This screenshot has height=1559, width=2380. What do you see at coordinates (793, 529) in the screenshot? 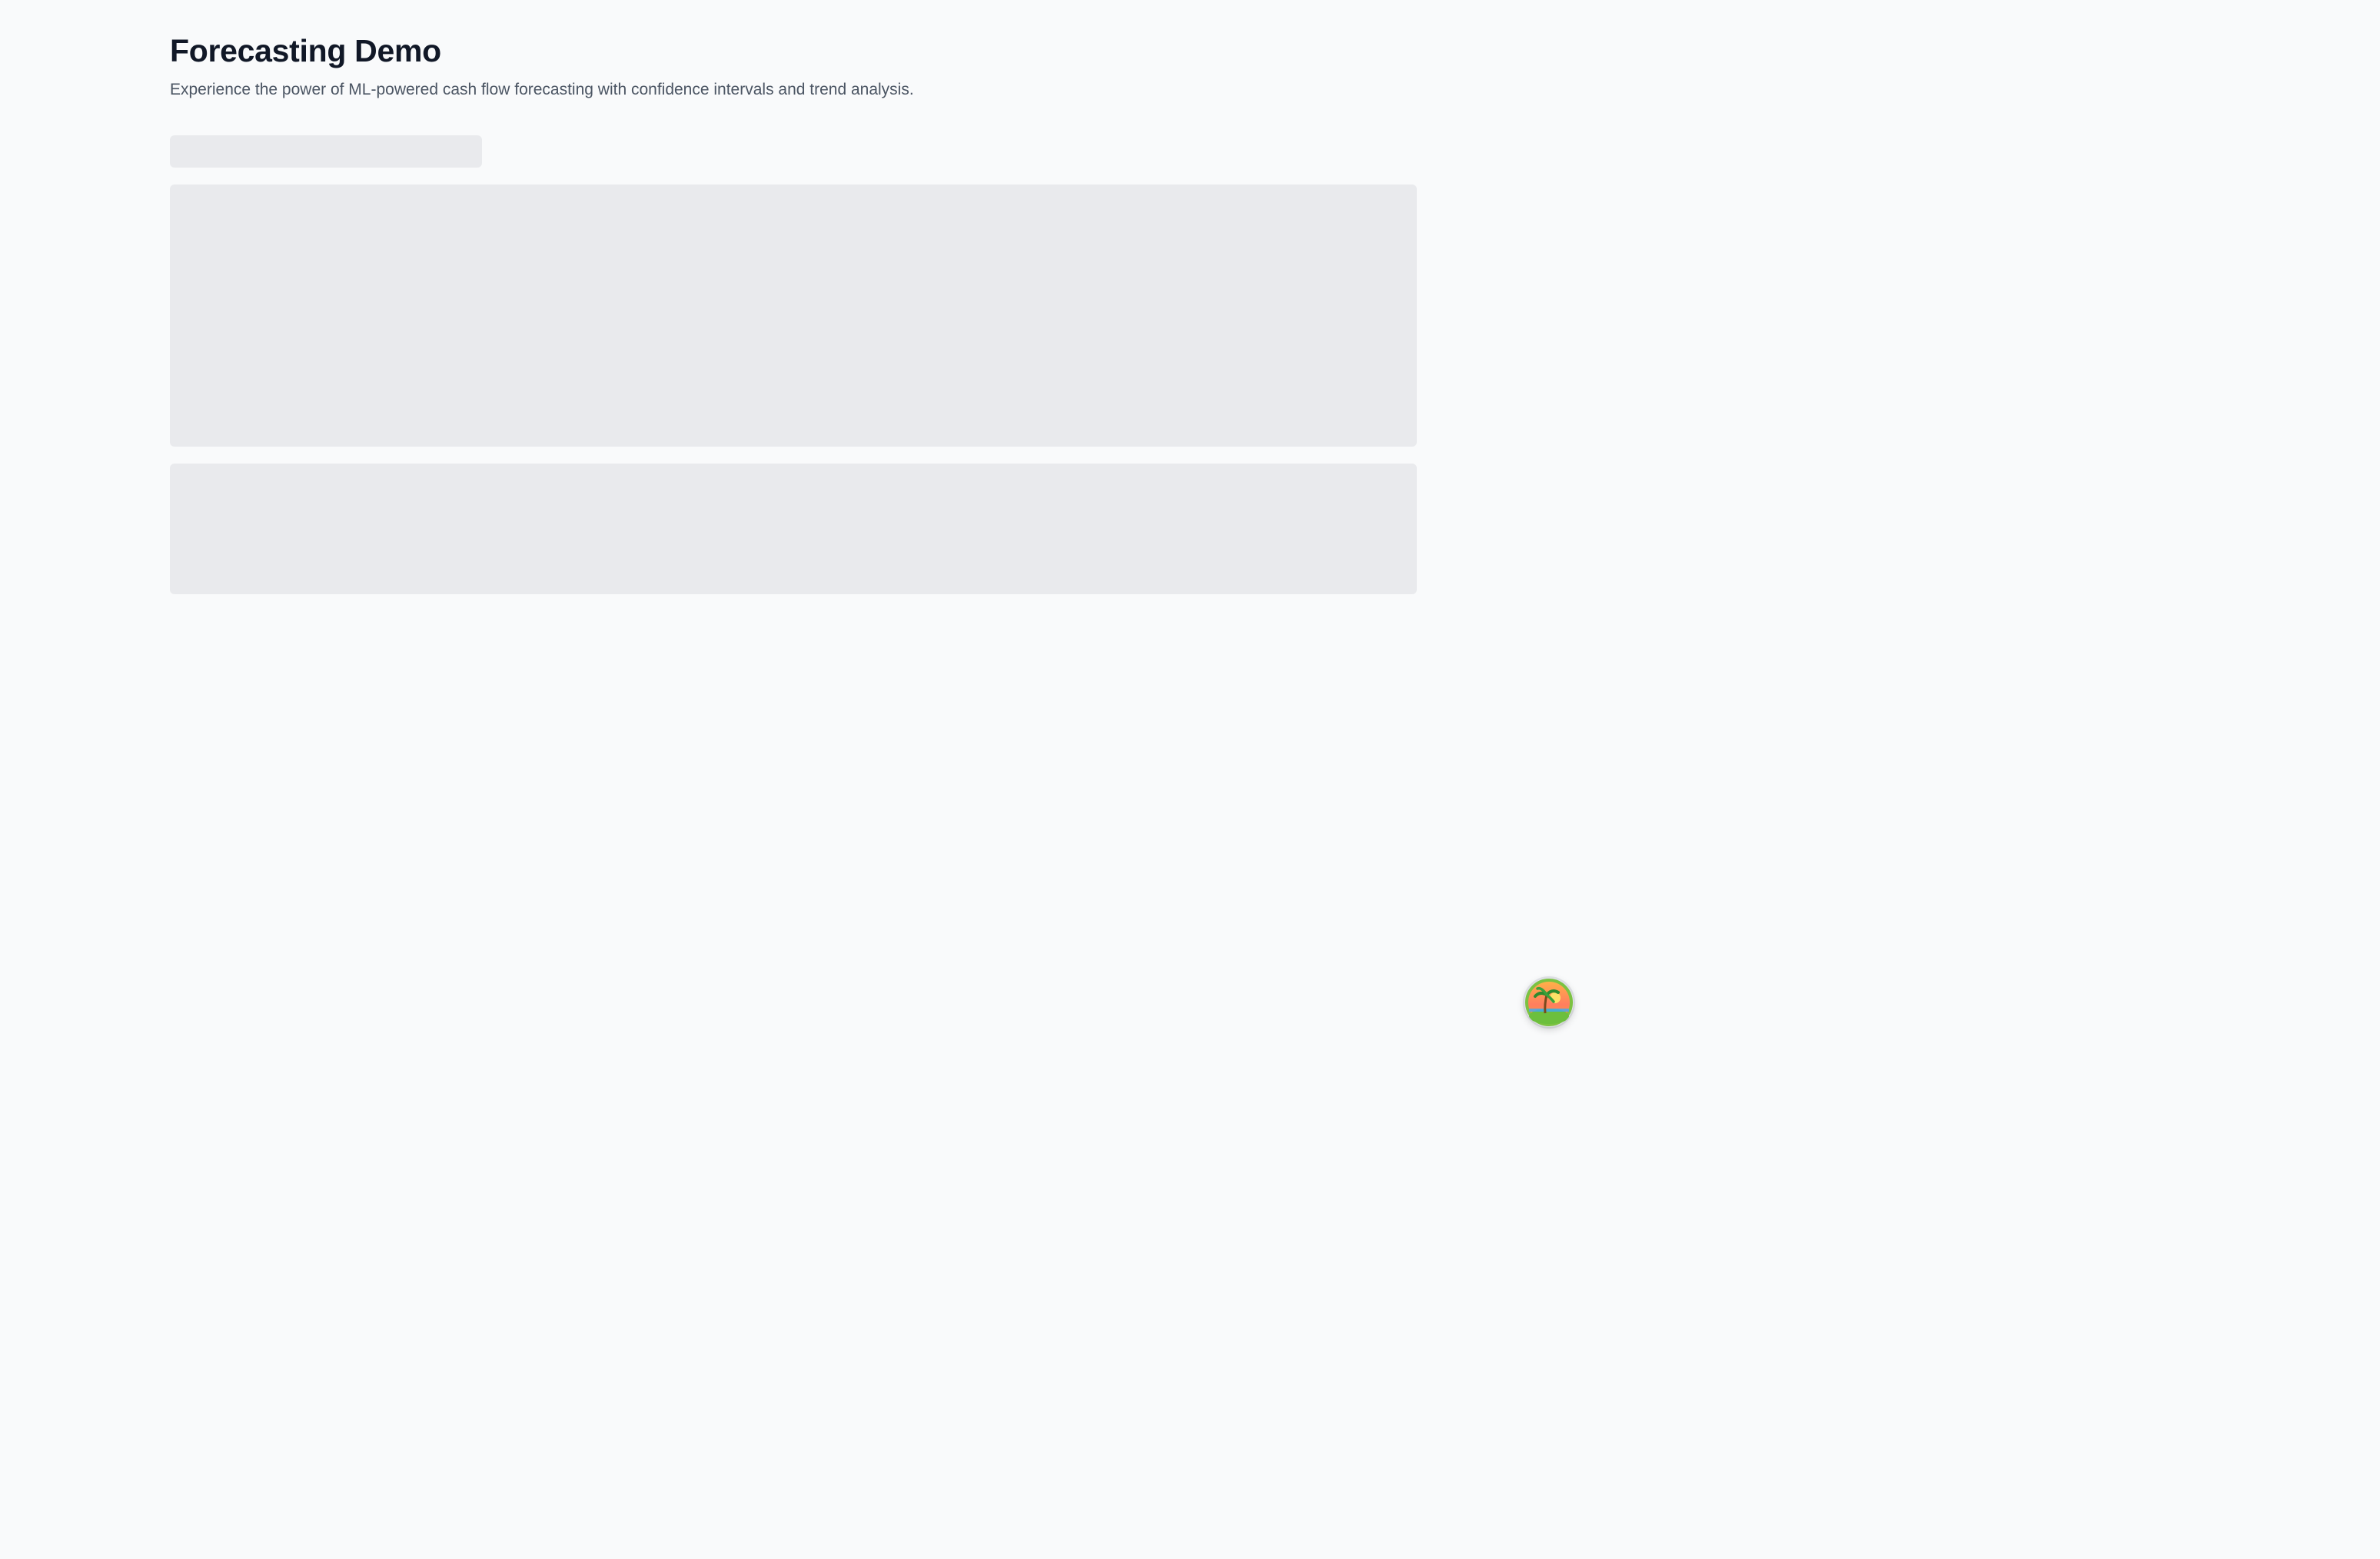
I see `summary-loading-skeleton` at bounding box center [793, 529].